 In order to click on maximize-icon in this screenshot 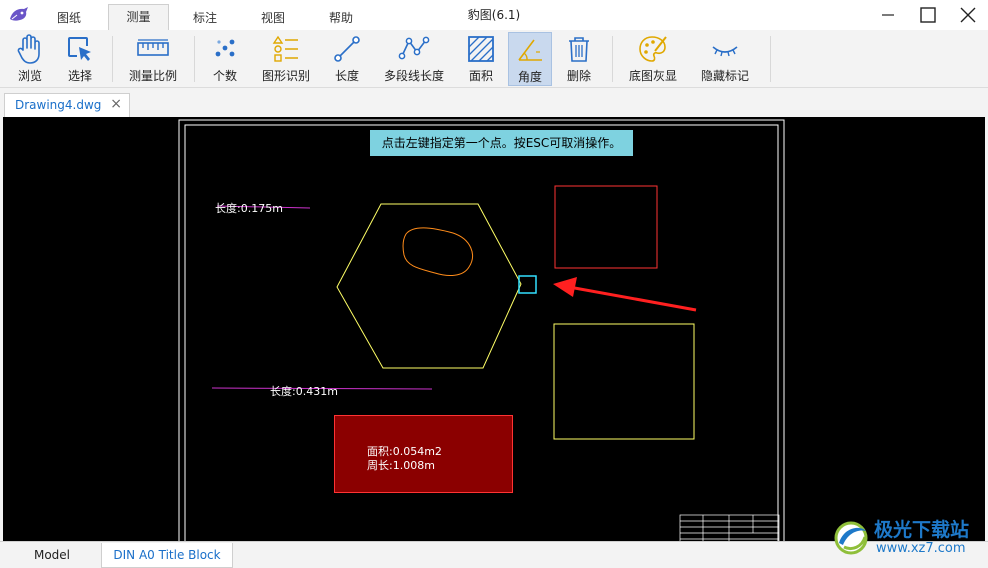, I will do `click(928, 15)`.